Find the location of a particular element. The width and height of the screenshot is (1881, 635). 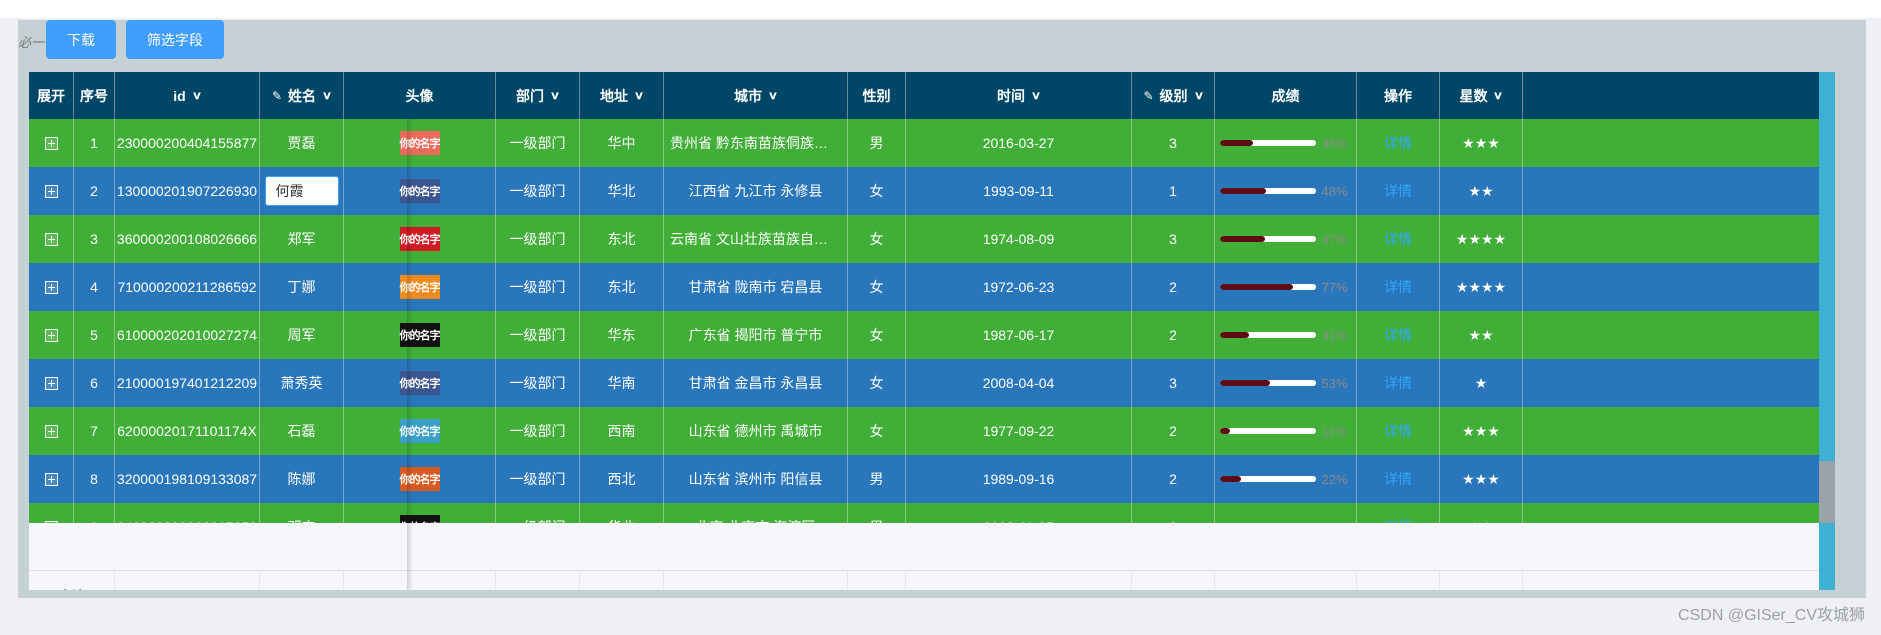

name-edit-input is located at coordinates (301, 191).